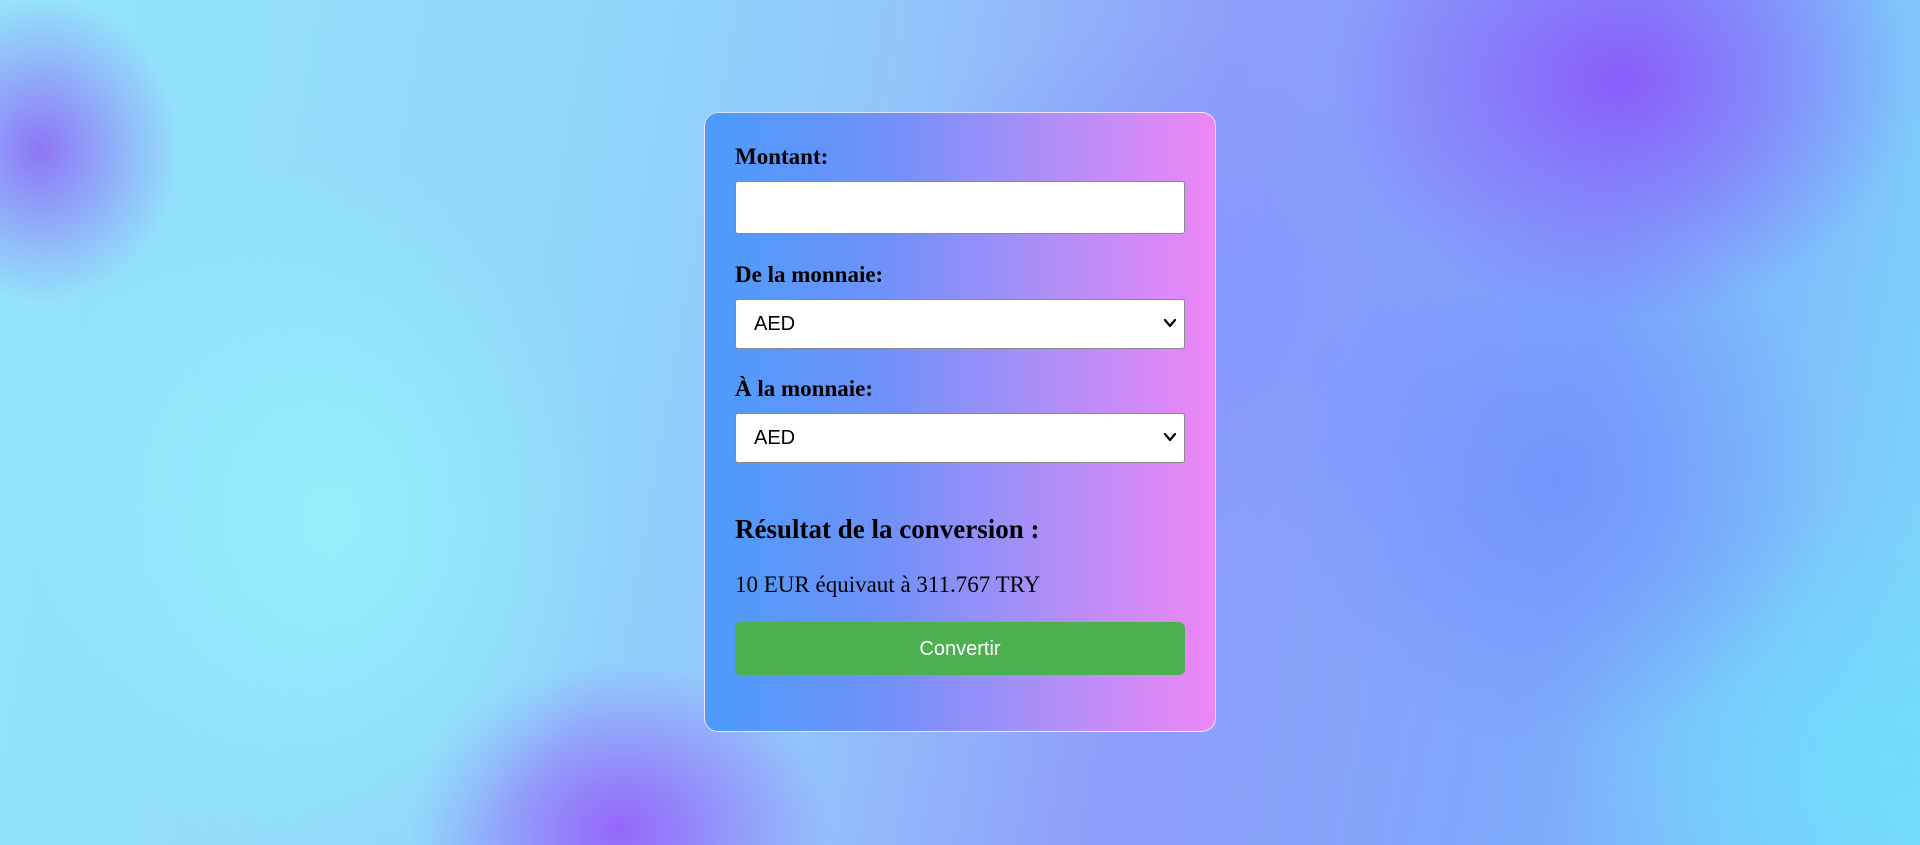  What do you see at coordinates (809, 274) in the screenshot?
I see `from-currency-label: De la monnaie:` at bounding box center [809, 274].